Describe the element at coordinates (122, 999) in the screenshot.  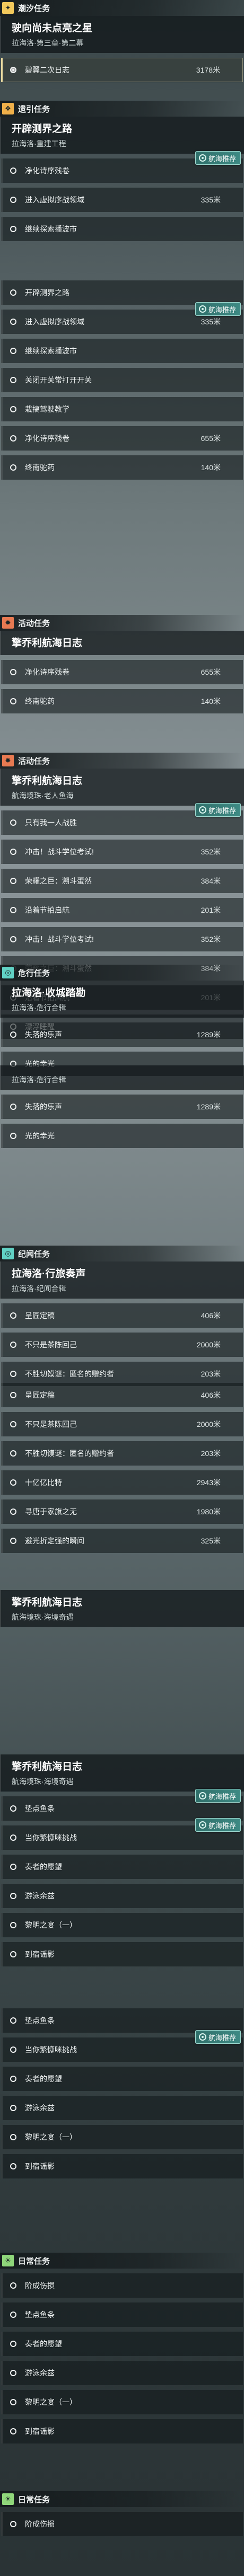
I see `quest-header: 拉海洛·收城踏勘 拉海洛·危行合辑` at that location.